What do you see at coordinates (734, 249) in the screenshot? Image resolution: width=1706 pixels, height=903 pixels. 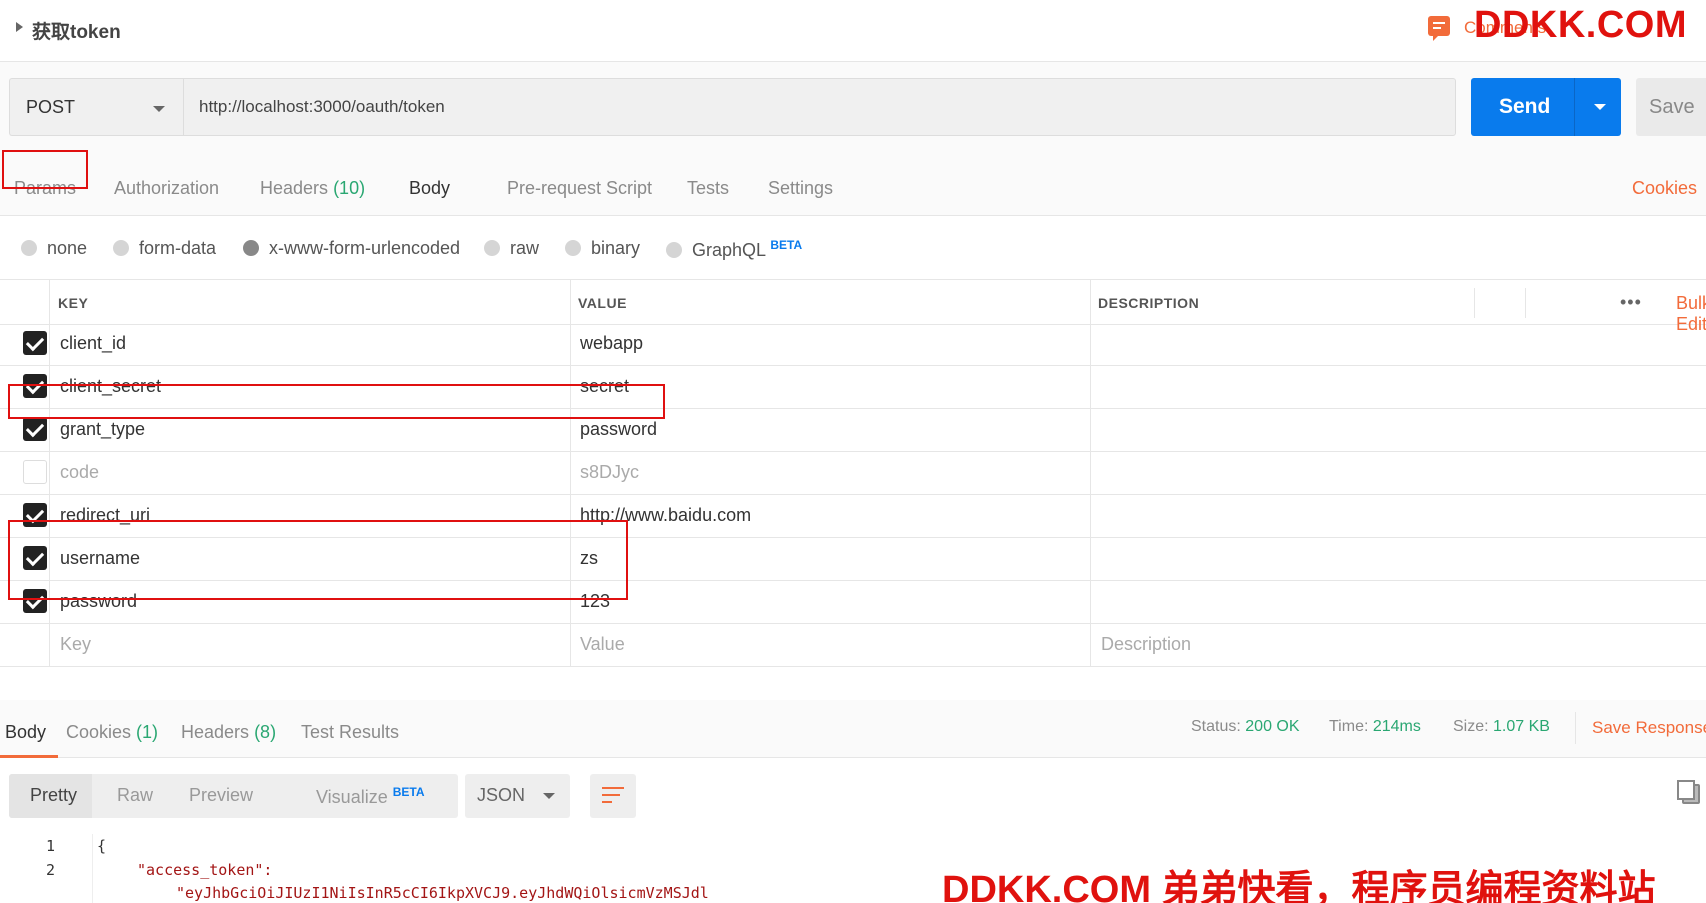 I see `radio-graphql: GraphQL BETA` at bounding box center [734, 249].